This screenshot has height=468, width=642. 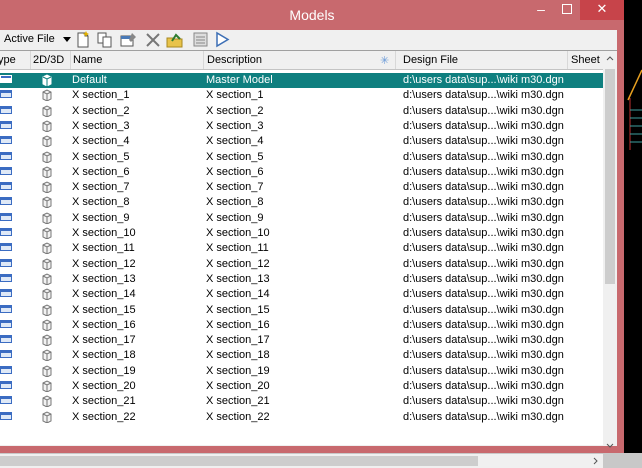 I want to click on model-description: X section_9, so click(x=235, y=217).